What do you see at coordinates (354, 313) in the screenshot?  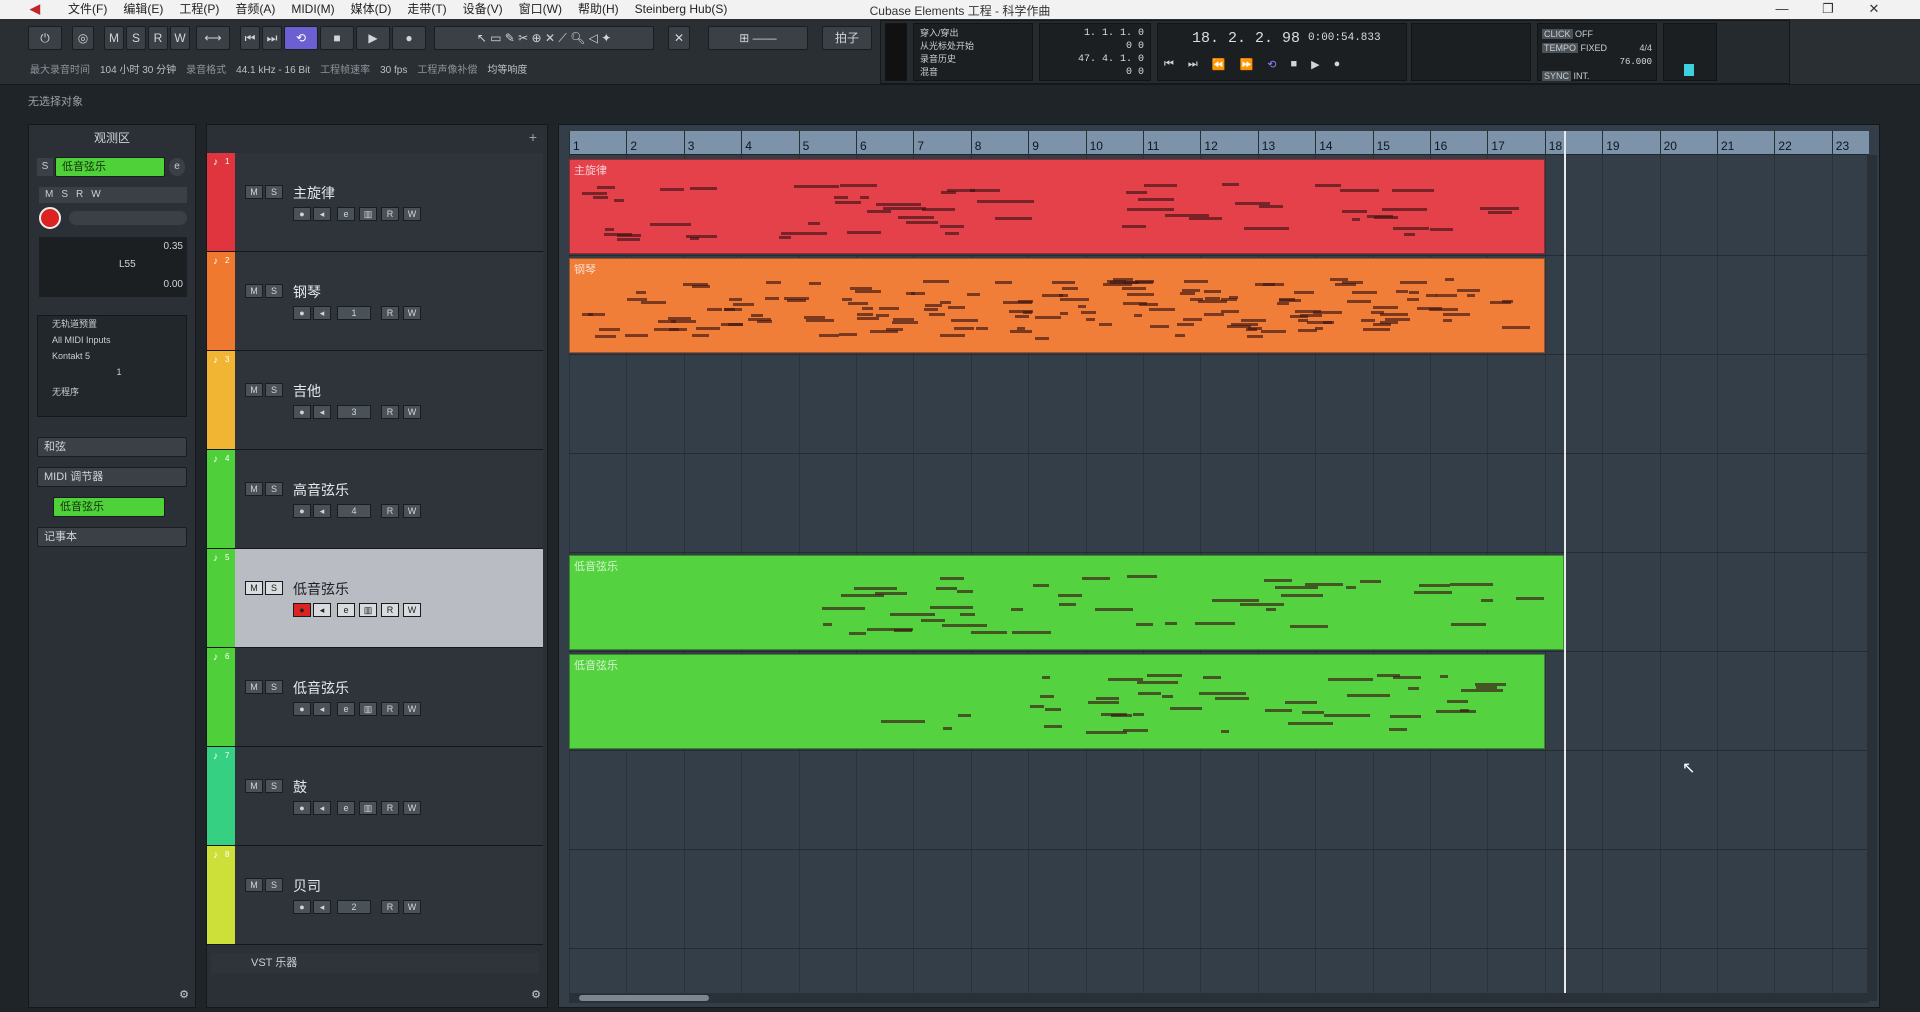 I see `instrument-slot: 1` at bounding box center [354, 313].